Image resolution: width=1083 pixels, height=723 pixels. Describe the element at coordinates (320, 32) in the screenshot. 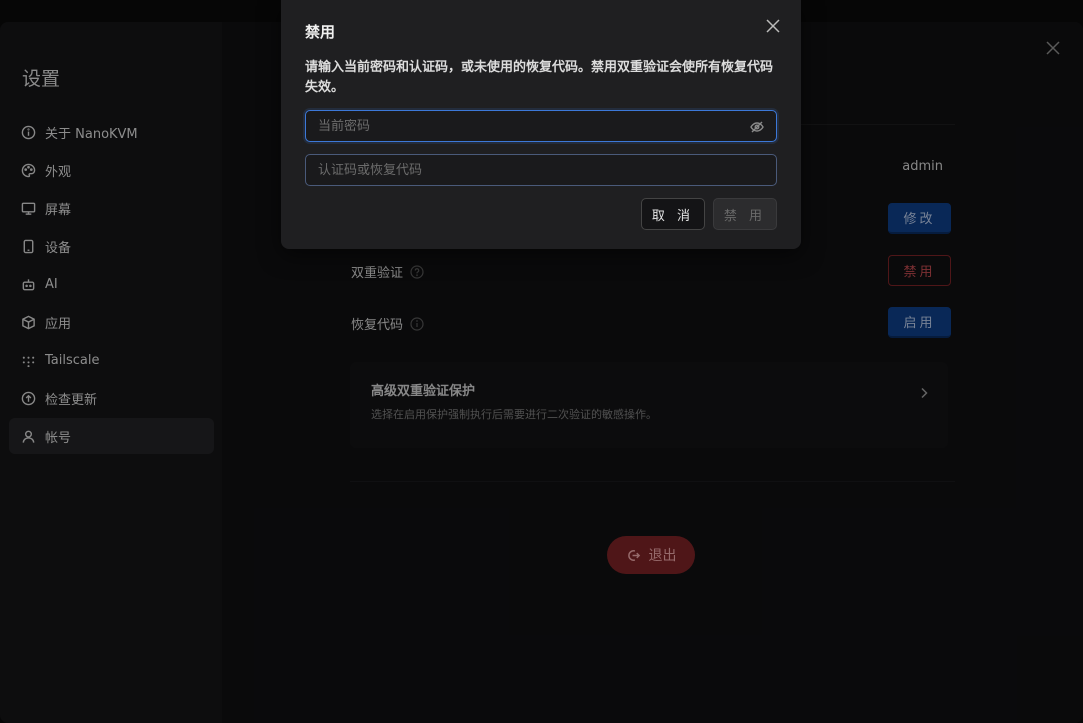

I see `dialog-title: 禁用` at that location.